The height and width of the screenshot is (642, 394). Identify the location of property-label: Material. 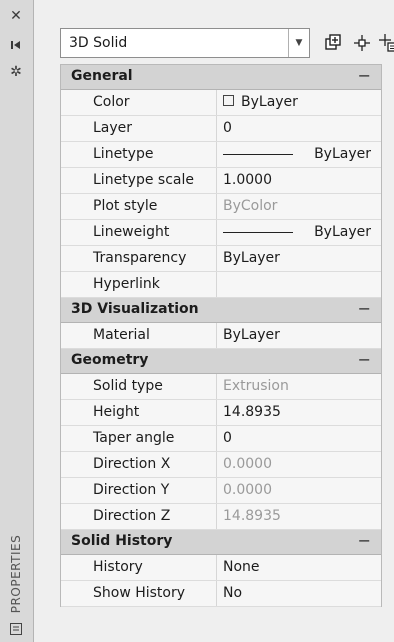
(139, 335).